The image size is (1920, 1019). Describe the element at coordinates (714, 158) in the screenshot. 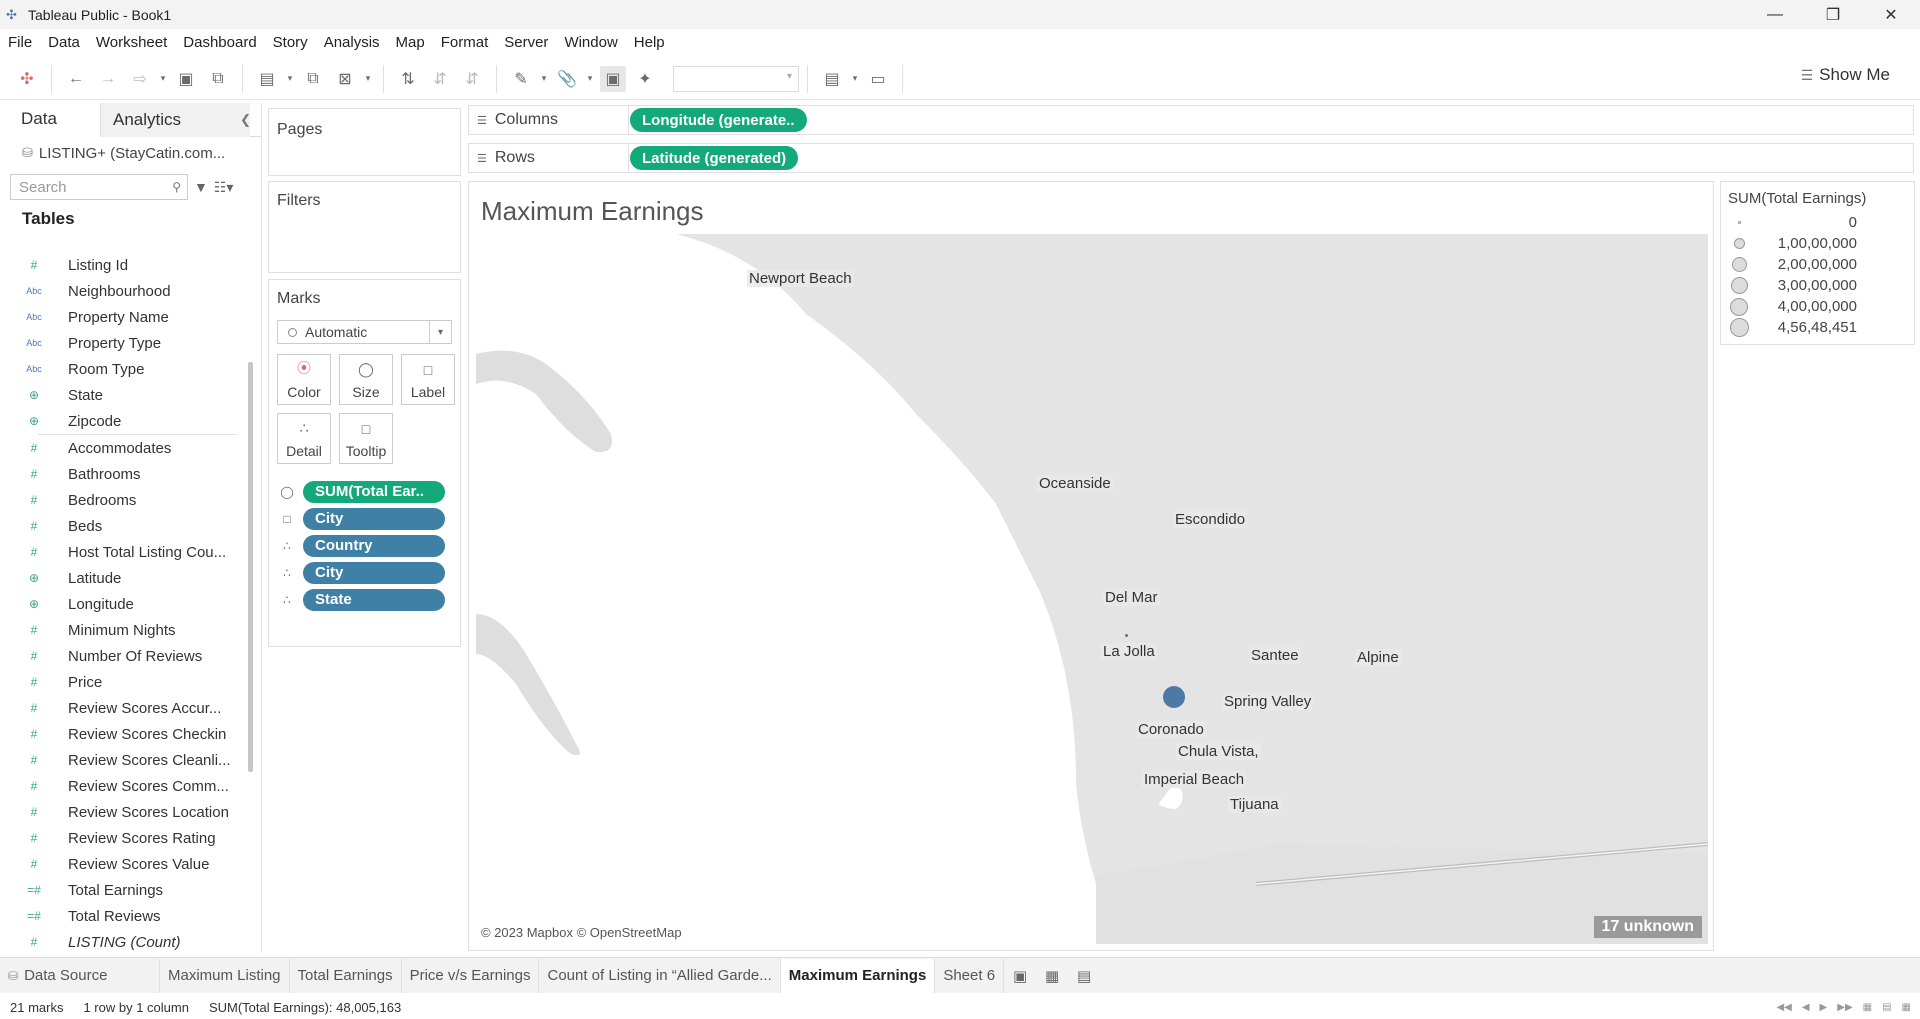

I see `rows-pill: Latitude (generated)` at that location.